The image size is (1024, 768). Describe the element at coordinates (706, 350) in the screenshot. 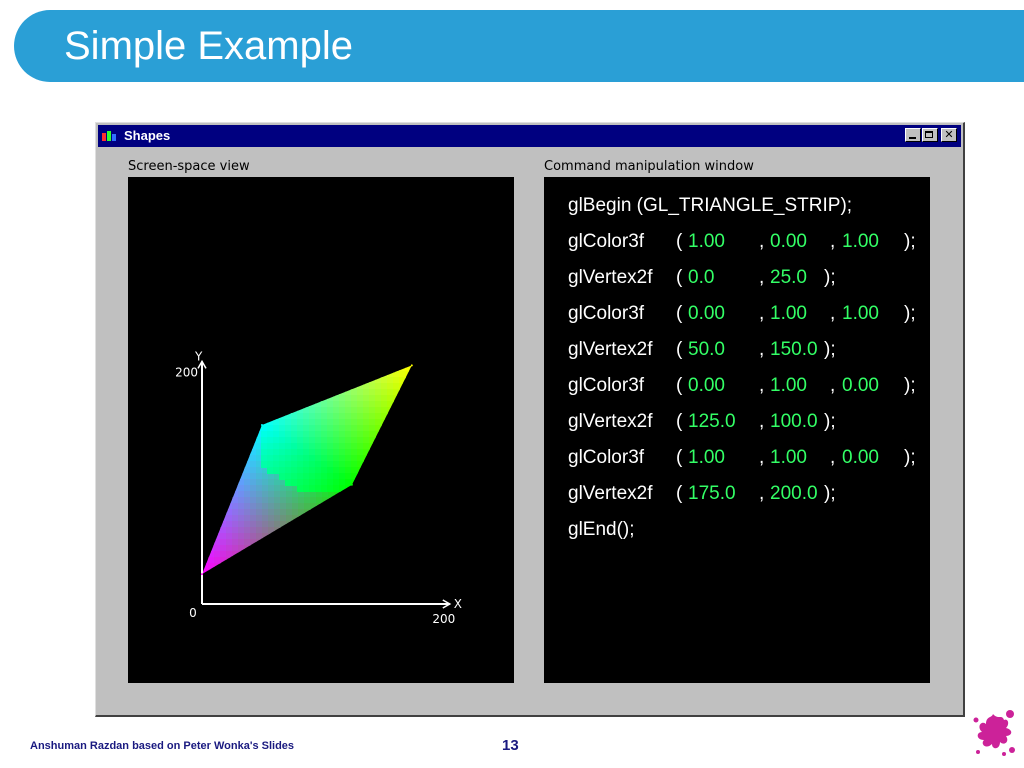

I see `code-value: 50.0` at that location.